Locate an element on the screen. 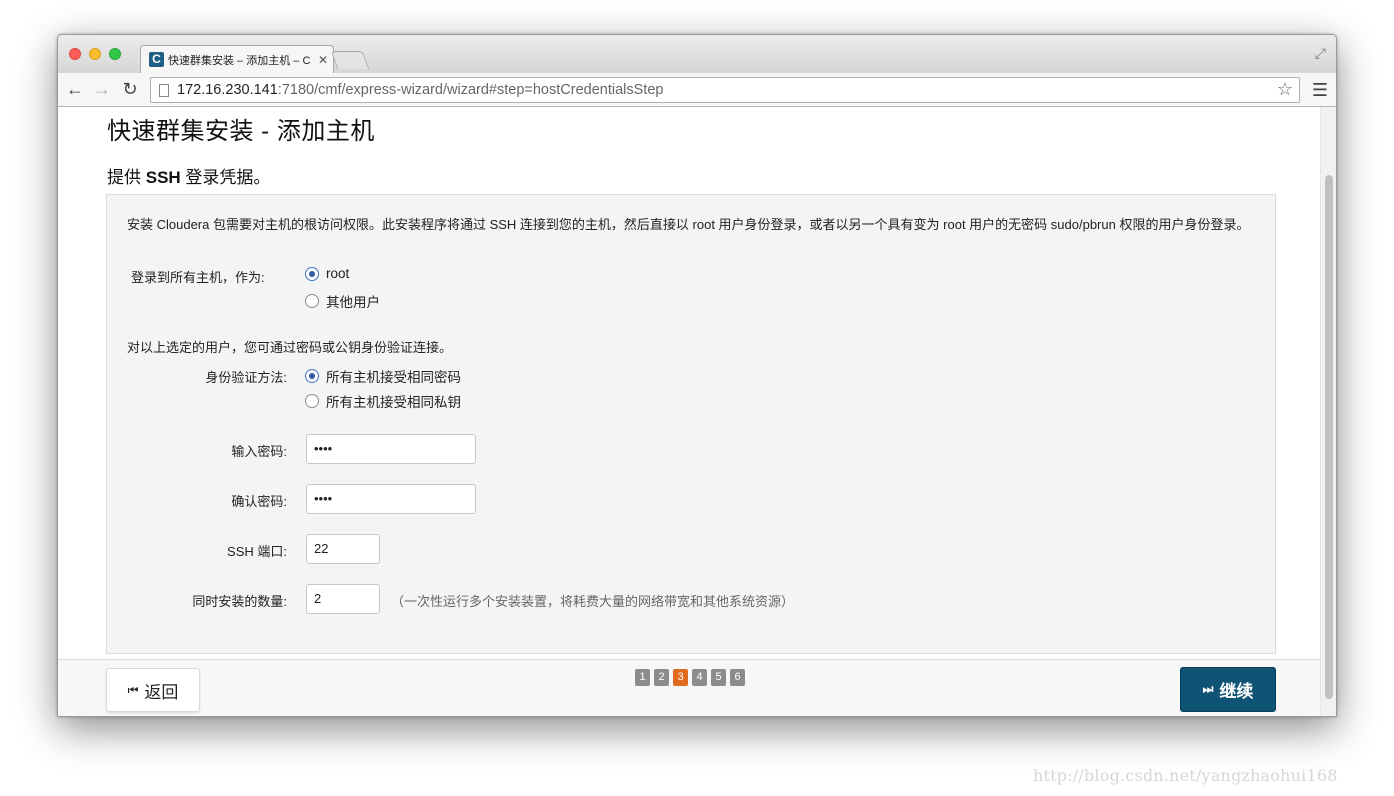 The image size is (1394, 796). watermark: http://blog.csdn.net/yangzhaohui168 is located at coordinates (1185, 775).